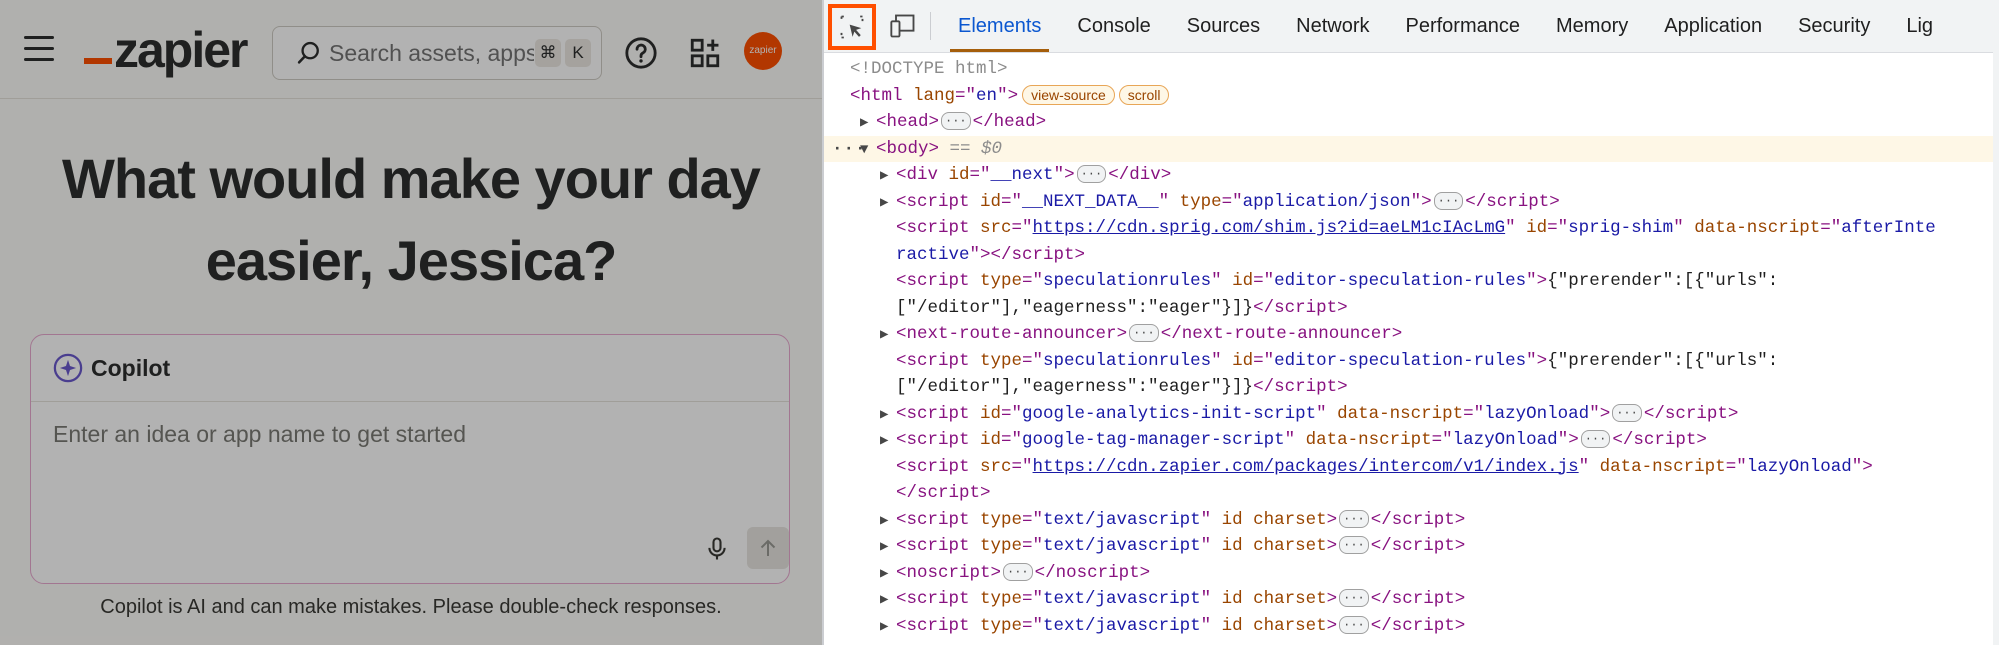 Image resolution: width=1999 pixels, height=645 pixels. Describe the element at coordinates (933, 254) in the screenshot. I see `attr-nscript-value-wrap: ractive` at that location.